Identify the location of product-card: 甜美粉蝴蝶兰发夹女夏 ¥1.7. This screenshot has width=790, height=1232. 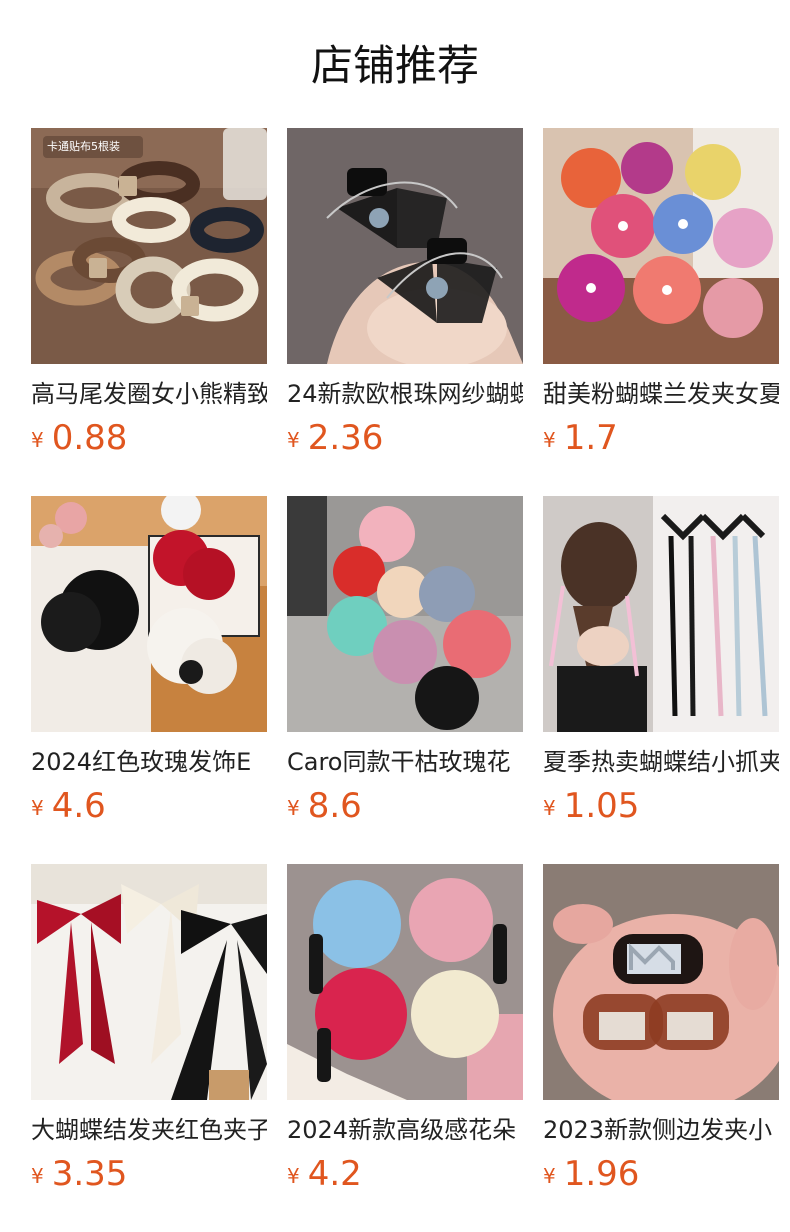
(661, 293).